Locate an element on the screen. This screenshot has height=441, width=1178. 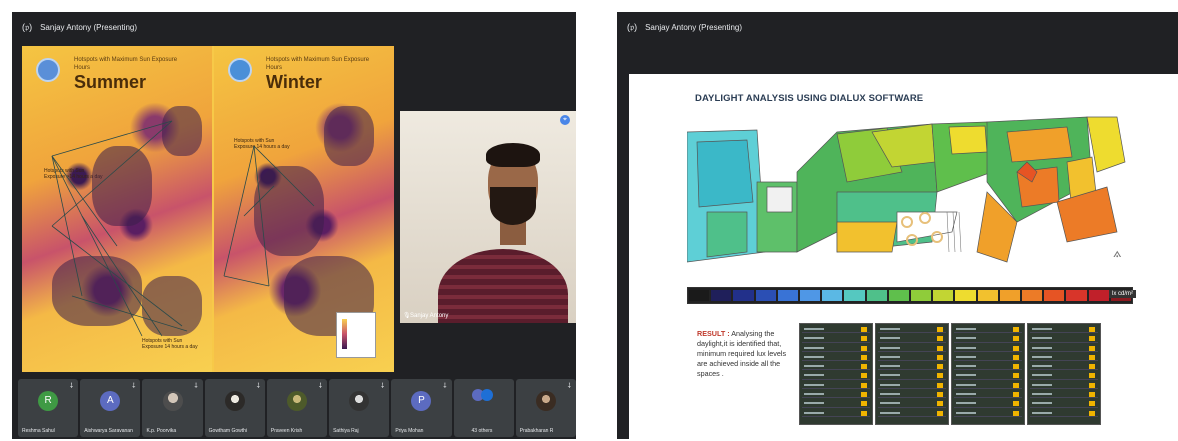
participant-tile: ⸸ Praveen Krish is located at coordinates (297, 408).